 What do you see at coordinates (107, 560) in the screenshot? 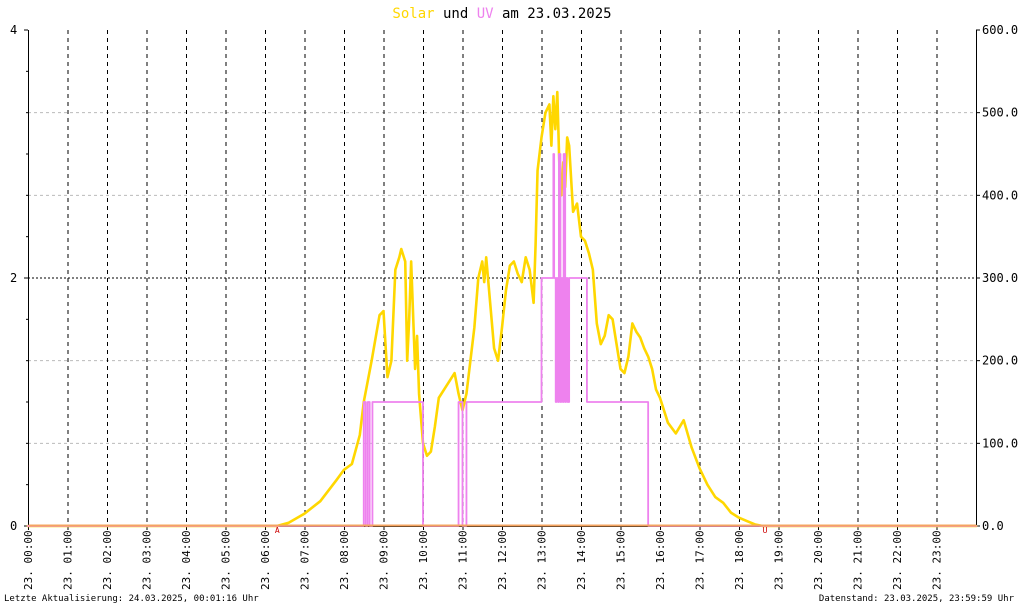
I see `x-tick-label: 23. 02:00` at bounding box center [107, 560].